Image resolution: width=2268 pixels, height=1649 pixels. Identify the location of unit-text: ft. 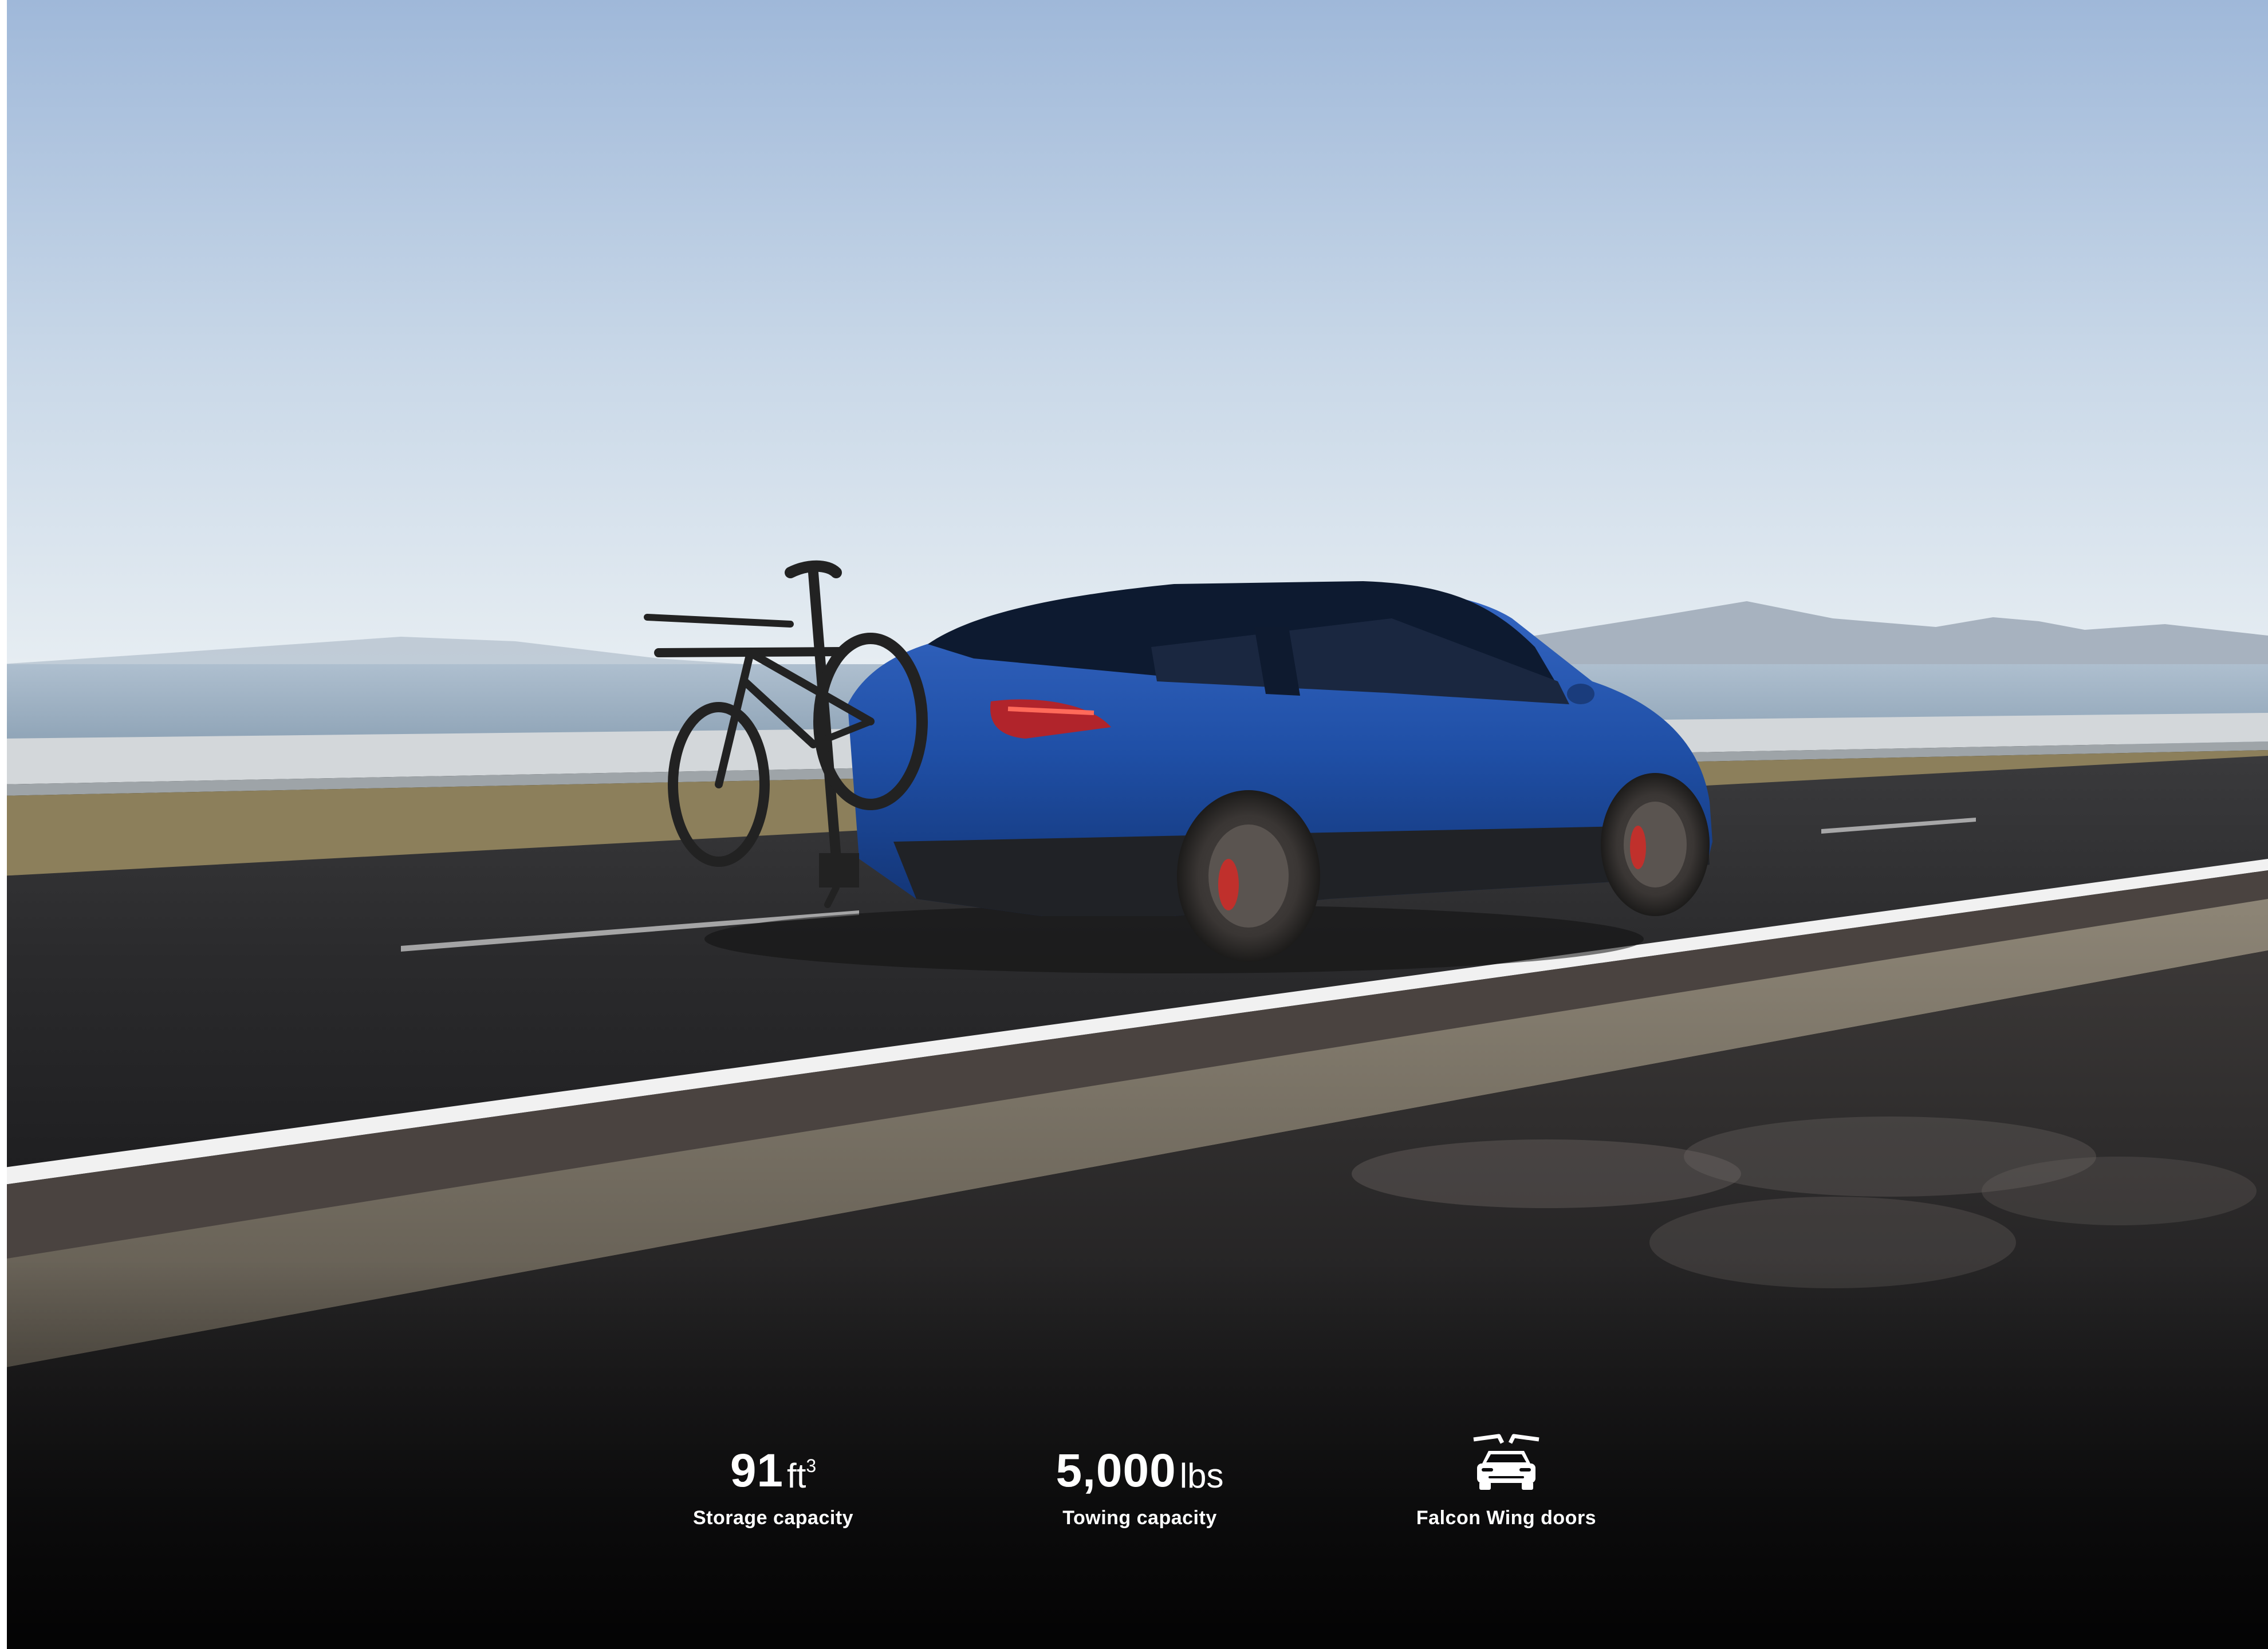
(797, 1476).